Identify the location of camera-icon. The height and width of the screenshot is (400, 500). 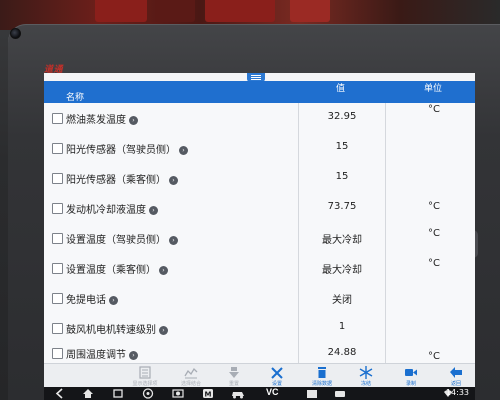
(15, 33).